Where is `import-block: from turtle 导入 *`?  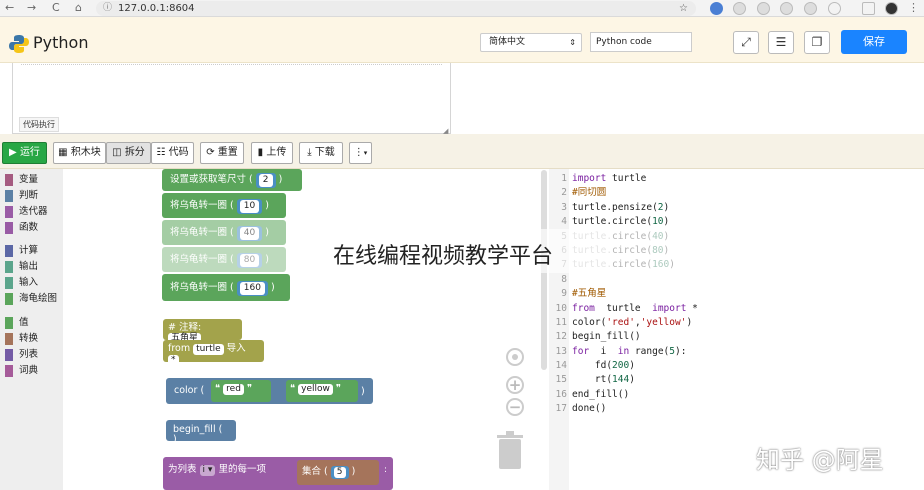
import-block: from turtle 导入 * is located at coordinates (213, 353).